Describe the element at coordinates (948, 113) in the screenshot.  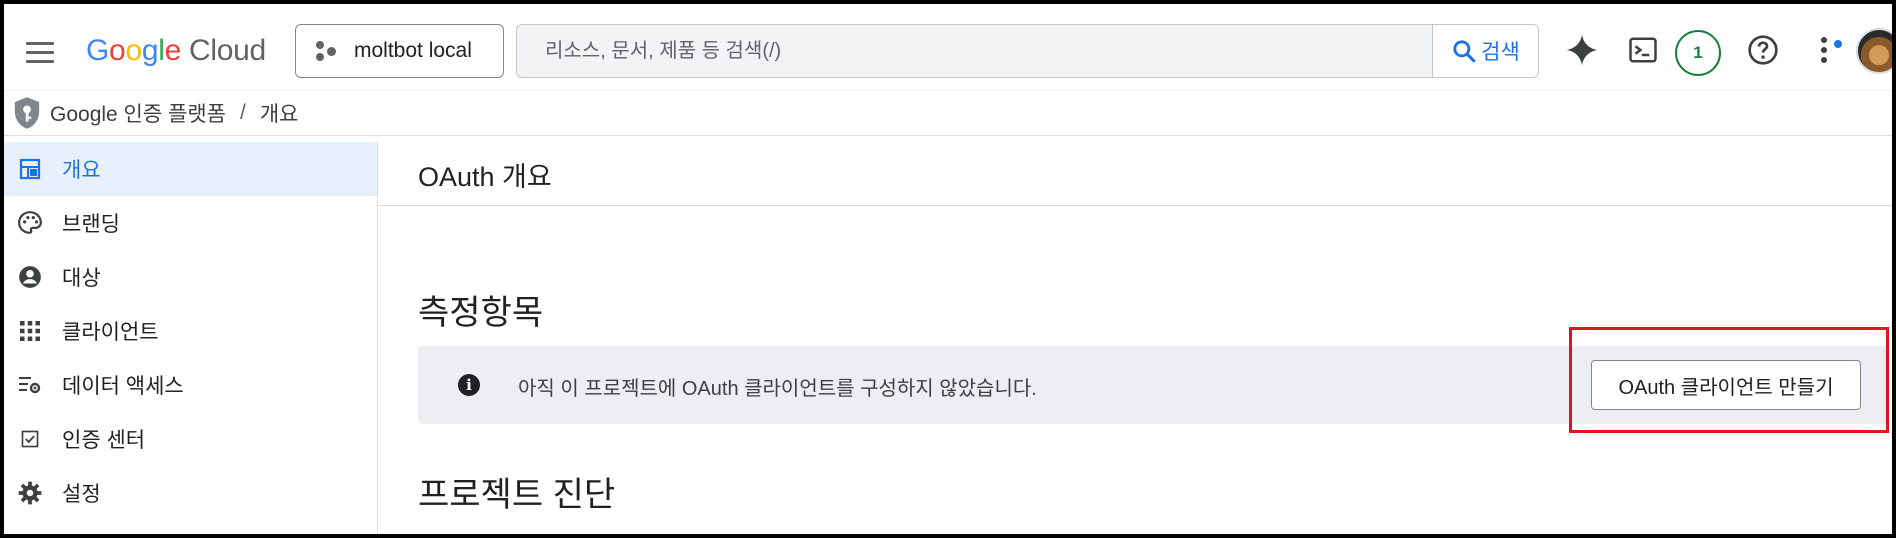
I see `breadcrumb: Google 인증 플랫폼 / 개요` at that location.